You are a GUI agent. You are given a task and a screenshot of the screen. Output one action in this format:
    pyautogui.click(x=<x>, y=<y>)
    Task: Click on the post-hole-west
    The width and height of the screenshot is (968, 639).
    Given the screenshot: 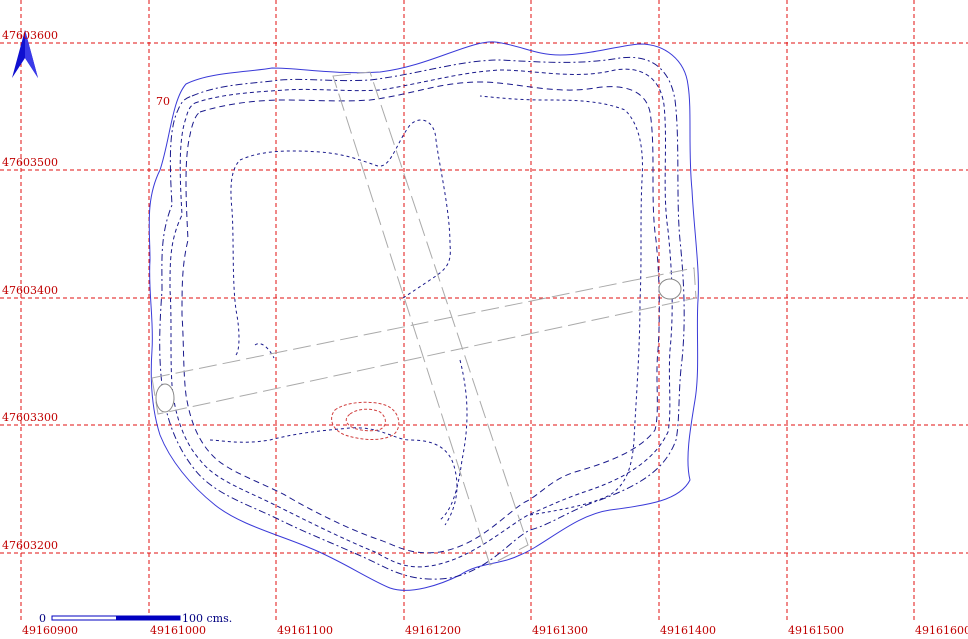 What is the action you would take?
    pyautogui.click(x=165, y=398)
    